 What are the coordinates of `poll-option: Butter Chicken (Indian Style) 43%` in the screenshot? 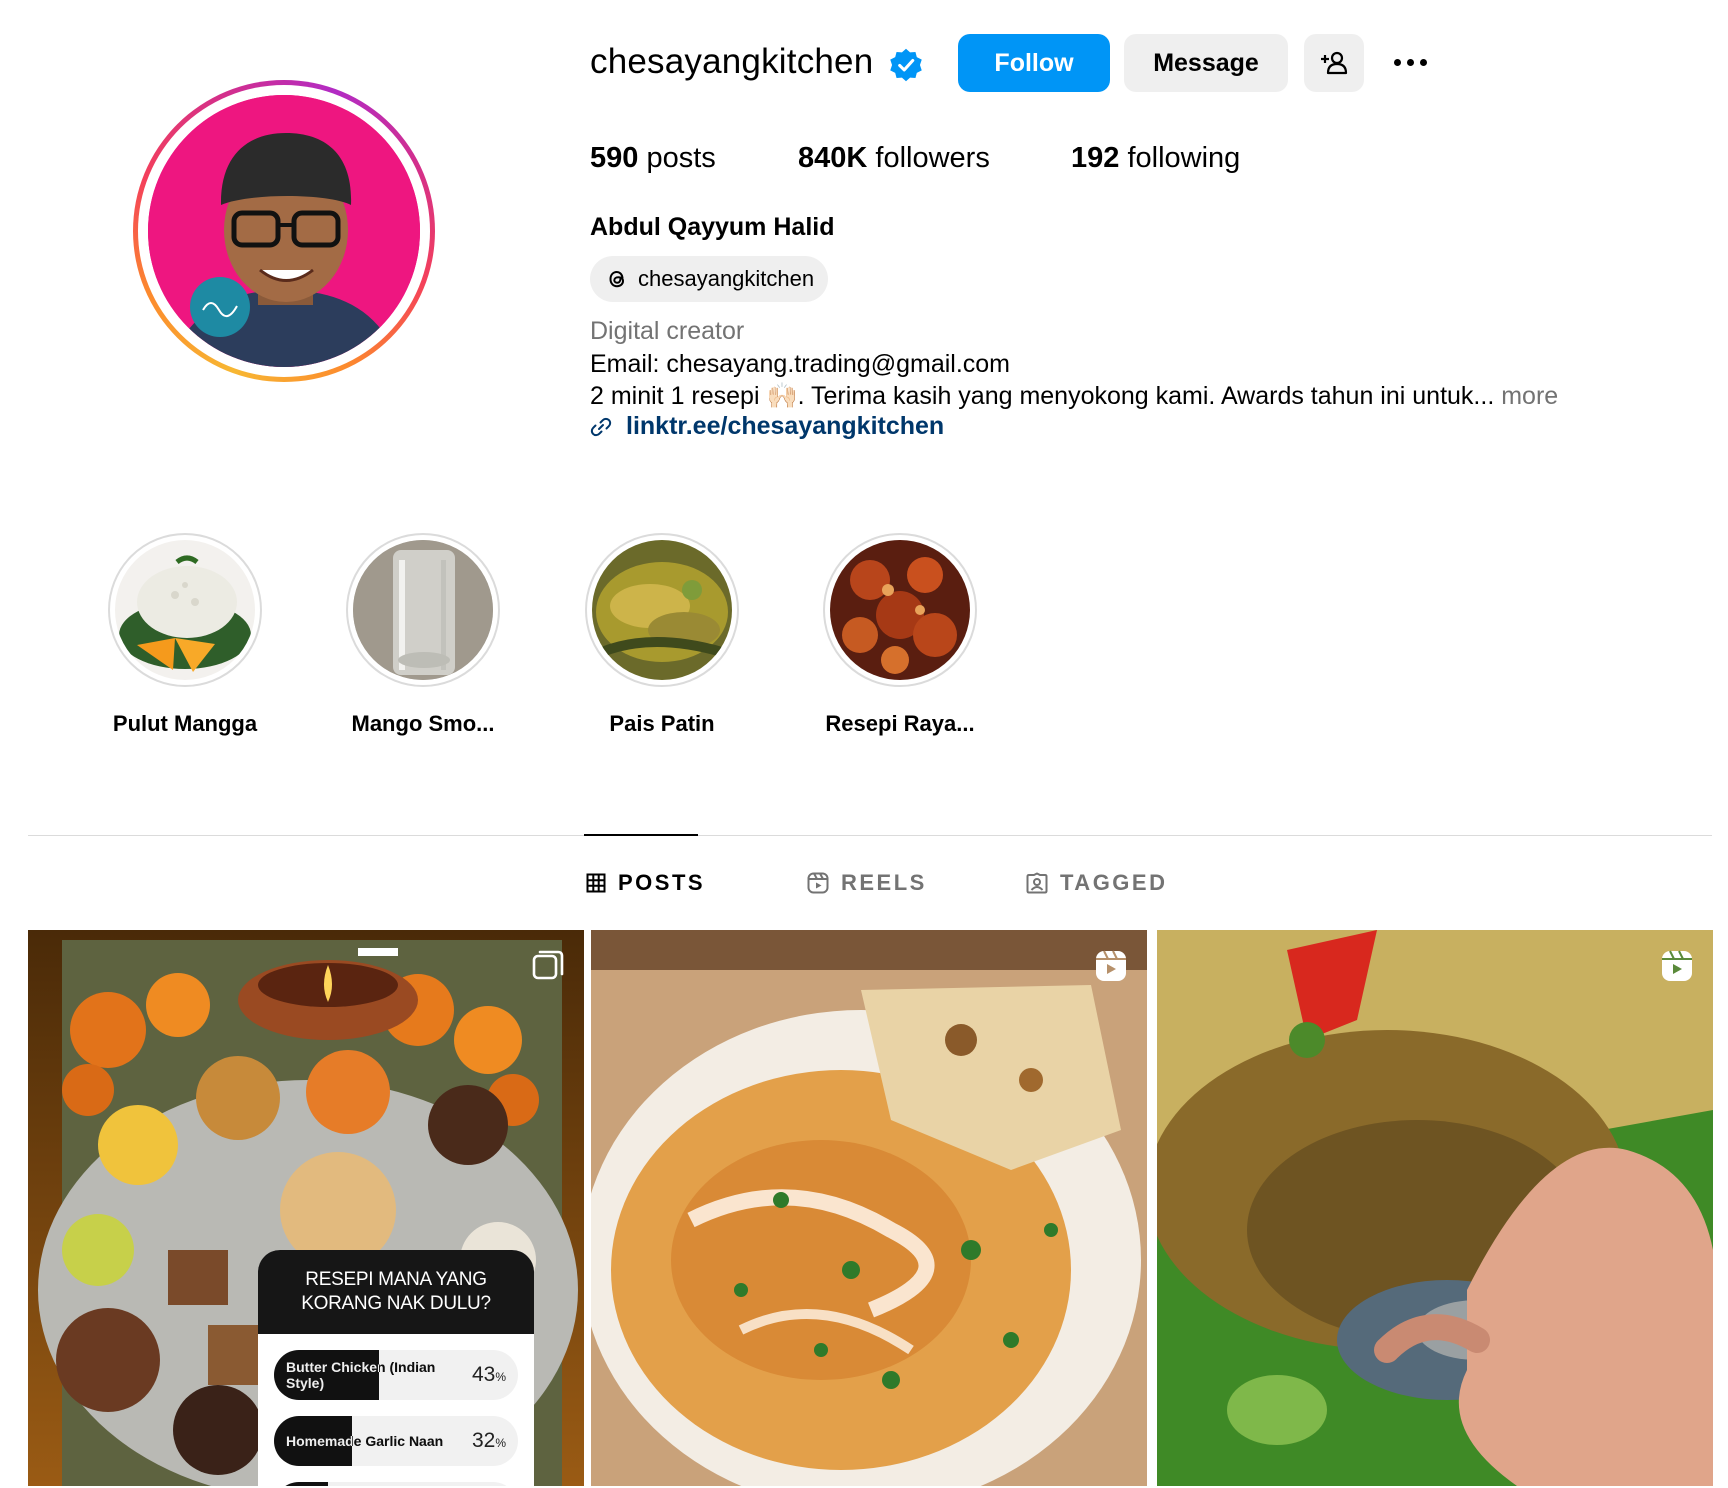 It's located at (396, 1375).